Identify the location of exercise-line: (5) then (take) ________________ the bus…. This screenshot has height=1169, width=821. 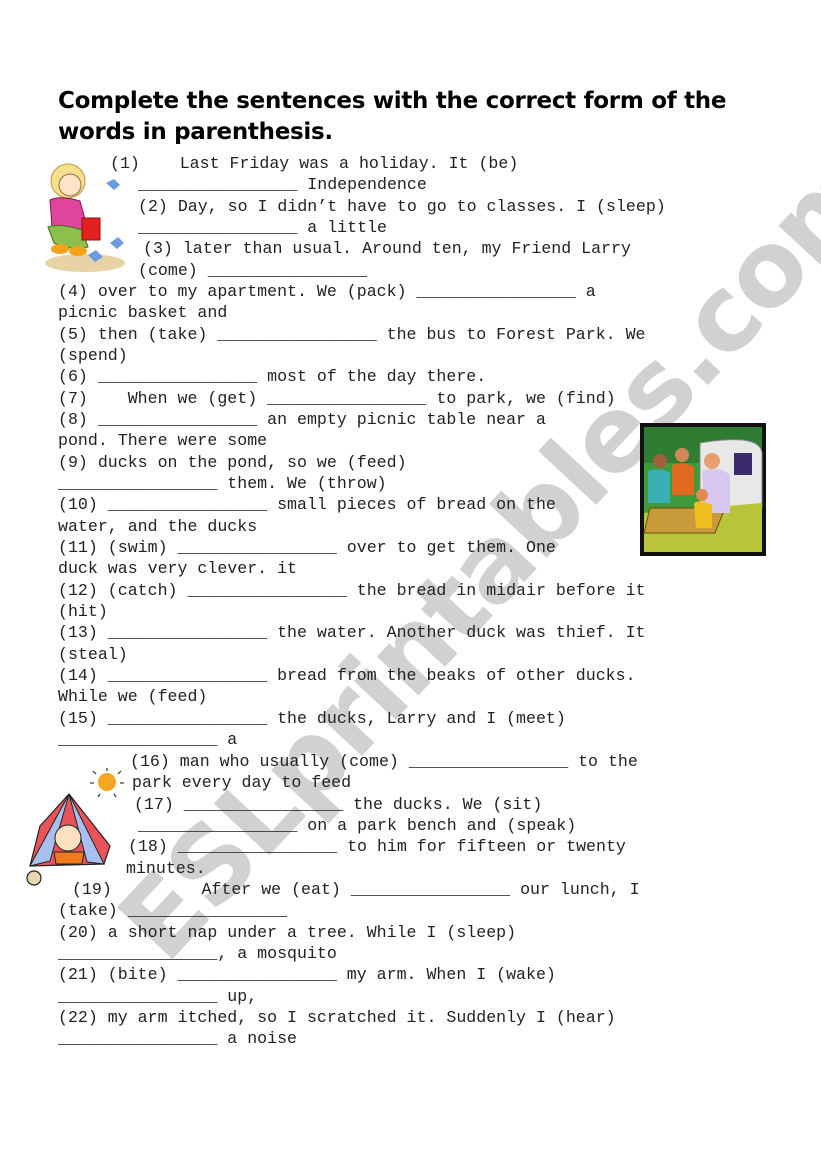
(352, 334).